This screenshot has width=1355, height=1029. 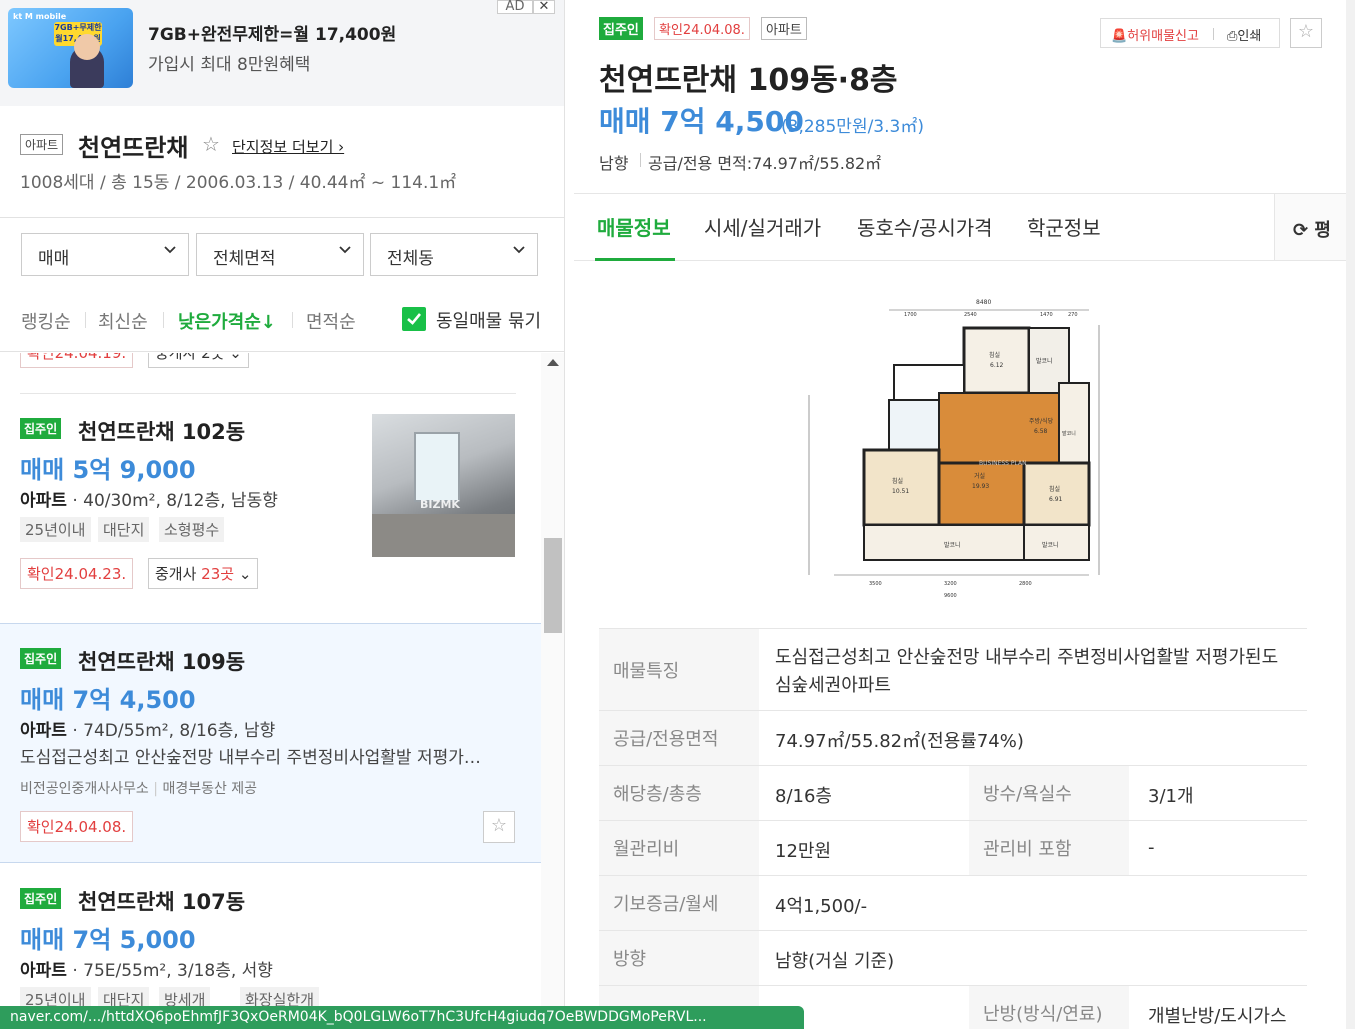 What do you see at coordinates (178, 574) in the screenshot?
I see `agent-label: 중개사` at bounding box center [178, 574].